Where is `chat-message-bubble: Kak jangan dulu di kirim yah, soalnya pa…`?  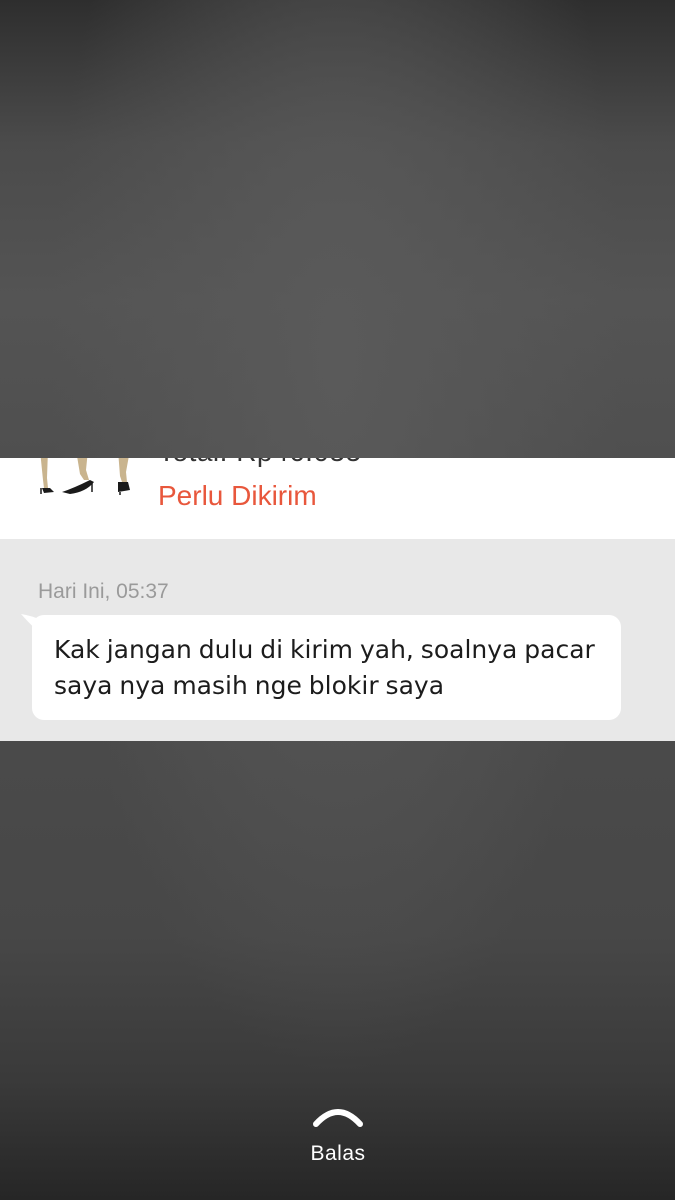
chat-message-bubble: Kak jangan dulu di kirim yah, soalnya pa… is located at coordinates (326, 667).